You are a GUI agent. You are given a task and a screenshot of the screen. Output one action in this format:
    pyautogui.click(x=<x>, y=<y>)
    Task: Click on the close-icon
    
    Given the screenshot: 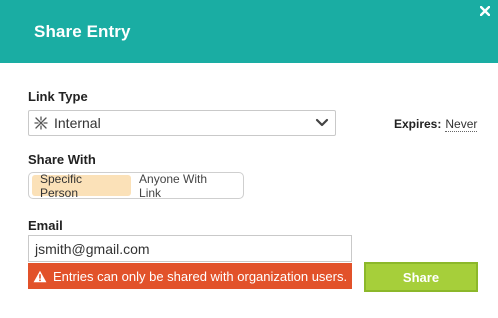 What is the action you would take?
    pyautogui.click(x=485, y=11)
    